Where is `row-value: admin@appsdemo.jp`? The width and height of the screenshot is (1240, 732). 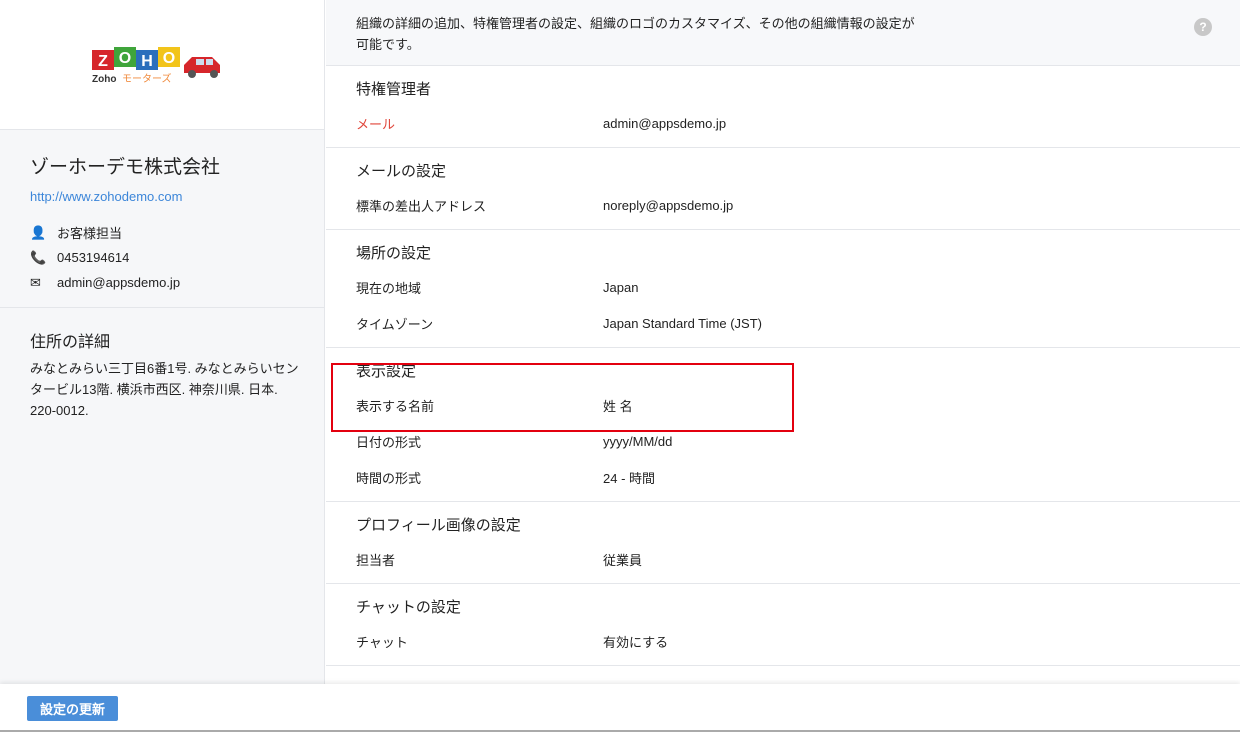 row-value: admin@appsdemo.jp is located at coordinates (665, 123).